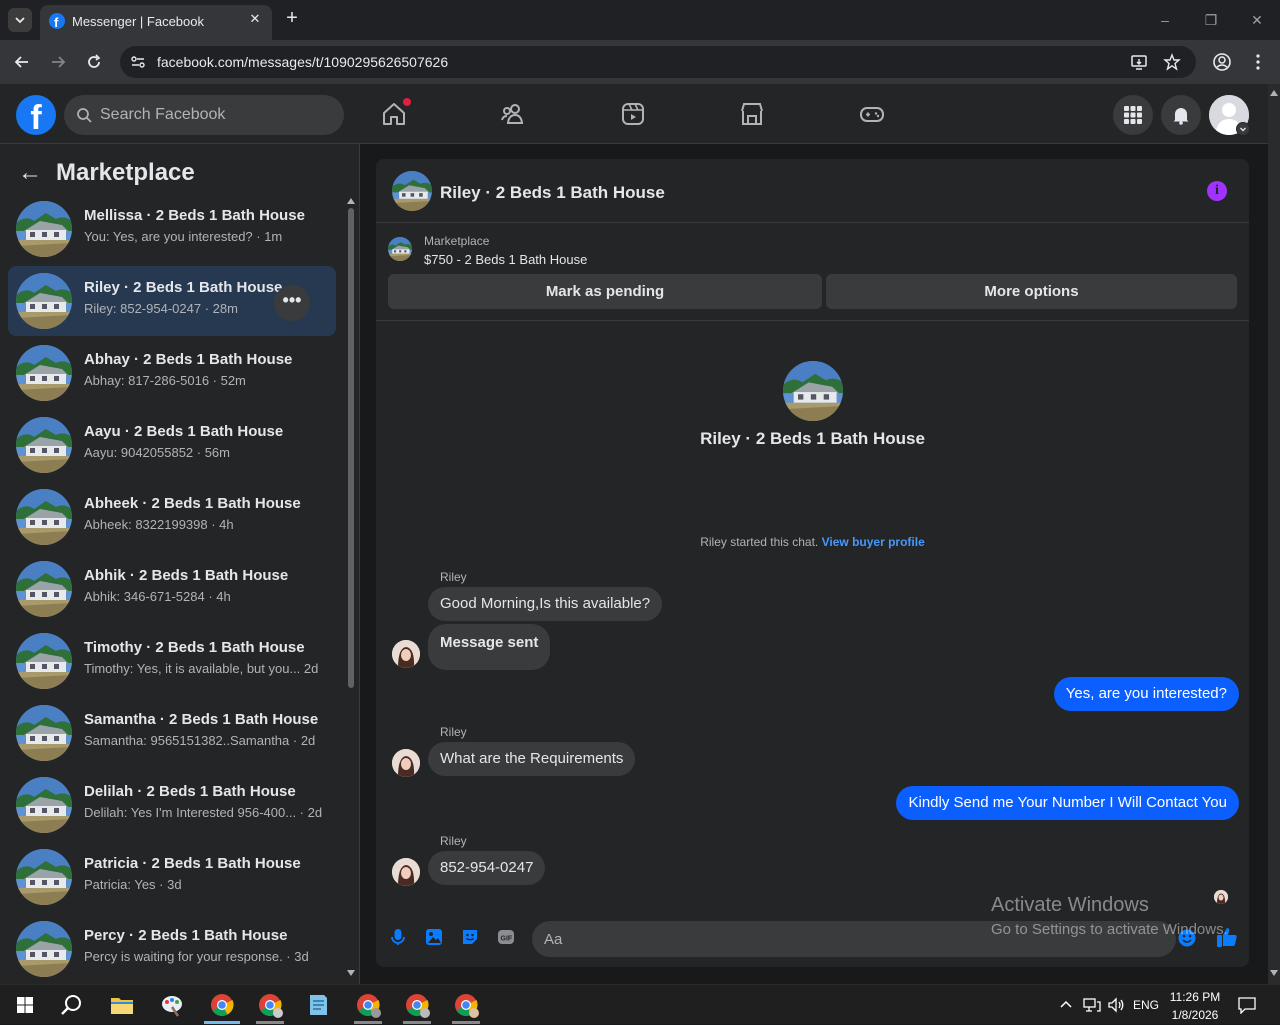 Image resolution: width=1280 pixels, height=1025 pixels. What do you see at coordinates (318, 1005) in the screenshot?
I see `notepad-icon` at bounding box center [318, 1005].